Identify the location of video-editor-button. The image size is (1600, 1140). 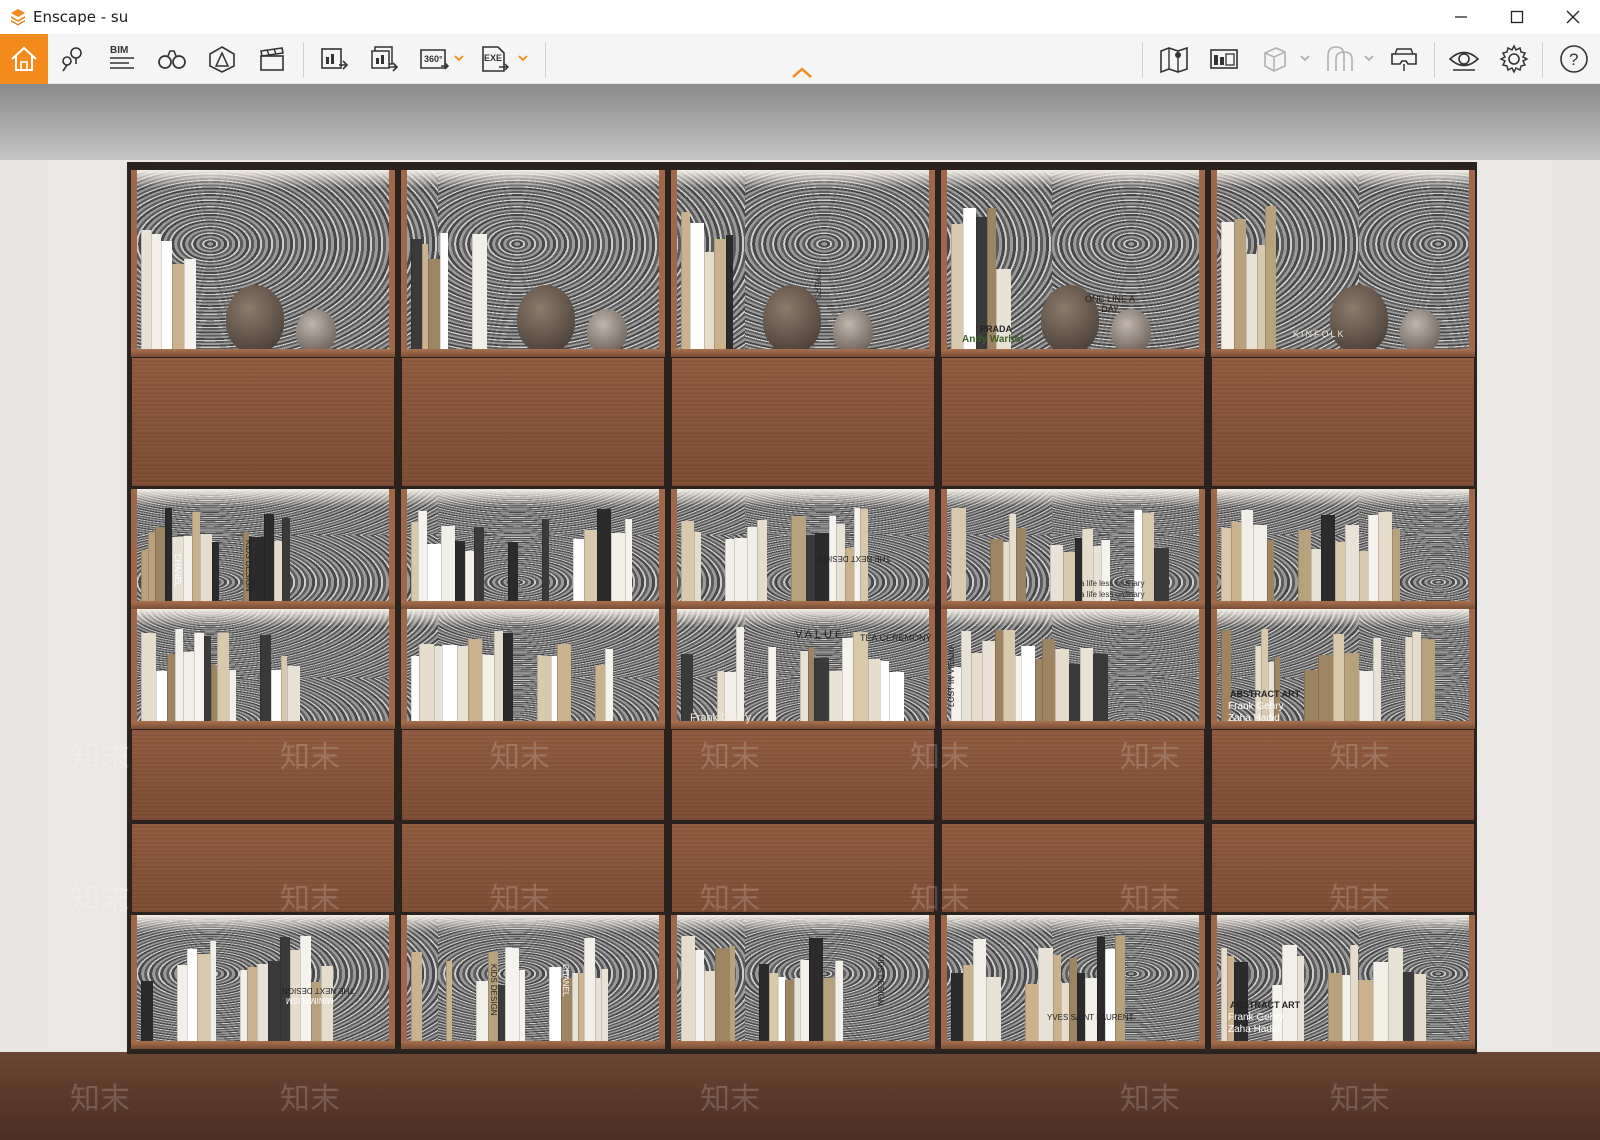
(272, 59).